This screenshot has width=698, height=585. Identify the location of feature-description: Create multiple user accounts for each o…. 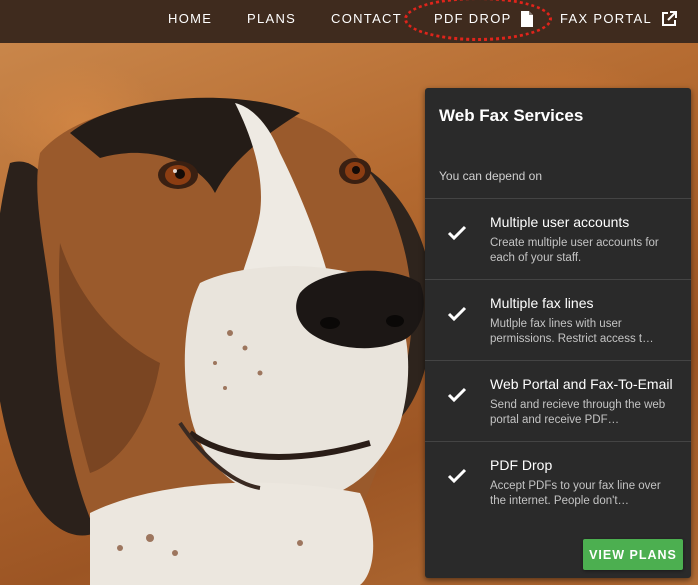
(574, 250).